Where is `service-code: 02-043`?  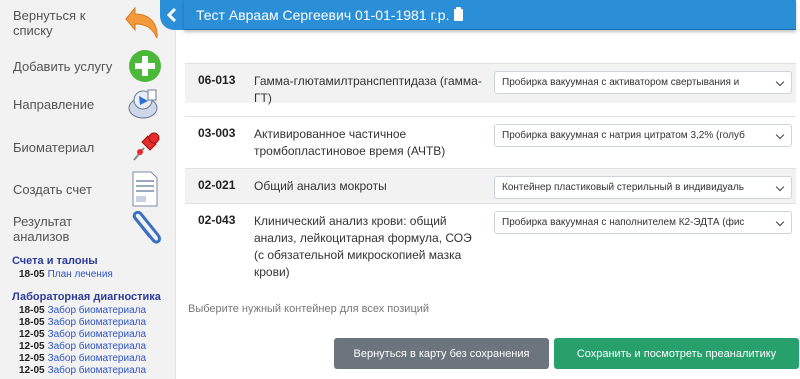
service-code: 02-043 is located at coordinates (217, 220).